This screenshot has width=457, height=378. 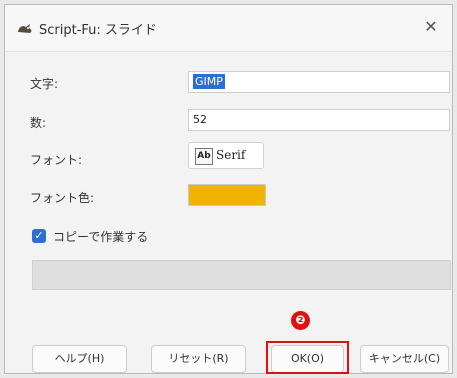 What do you see at coordinates (38, 123) in the screenshot?
I see `count-label: 数:` at bounding box center [38, 123].